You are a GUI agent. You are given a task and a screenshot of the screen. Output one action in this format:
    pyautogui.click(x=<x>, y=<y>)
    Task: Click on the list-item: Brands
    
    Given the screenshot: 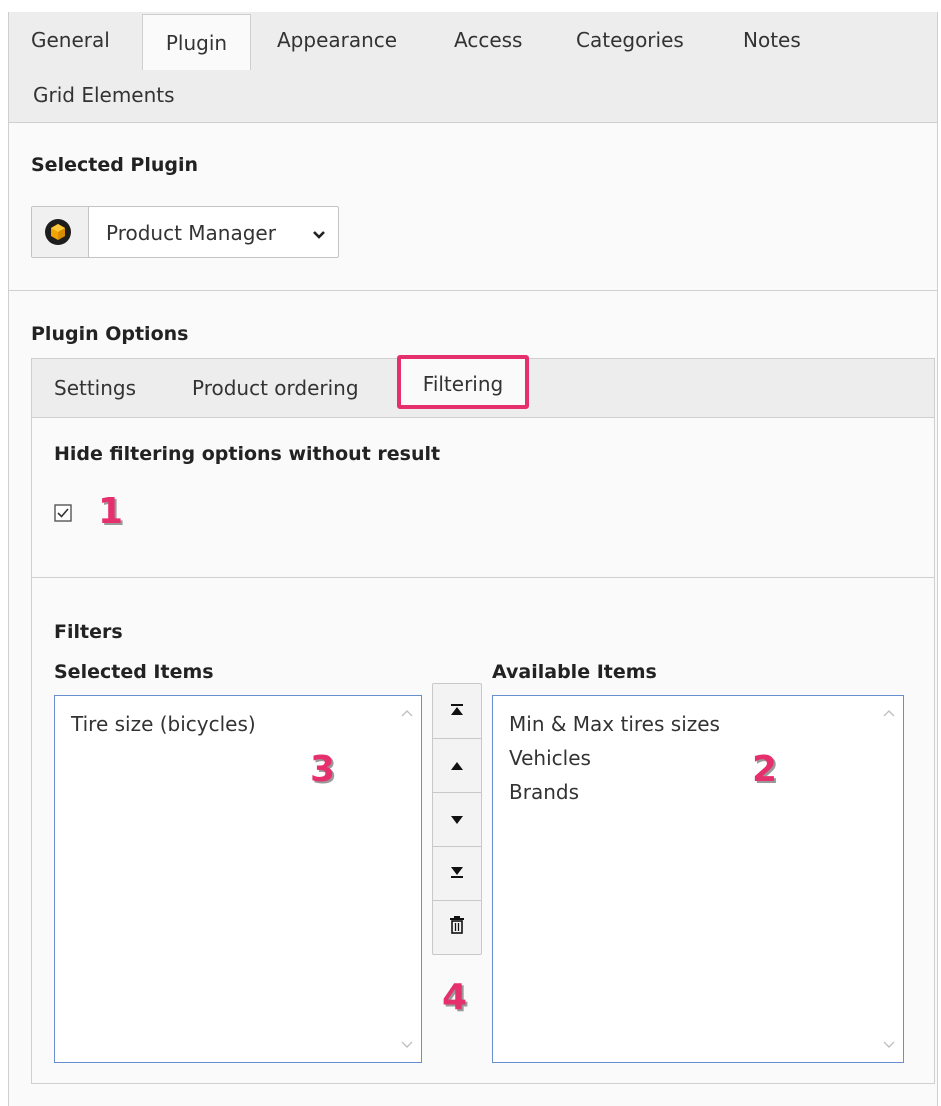 What is the action you would take?
    pyautogui.click(x=544, y=792)
    